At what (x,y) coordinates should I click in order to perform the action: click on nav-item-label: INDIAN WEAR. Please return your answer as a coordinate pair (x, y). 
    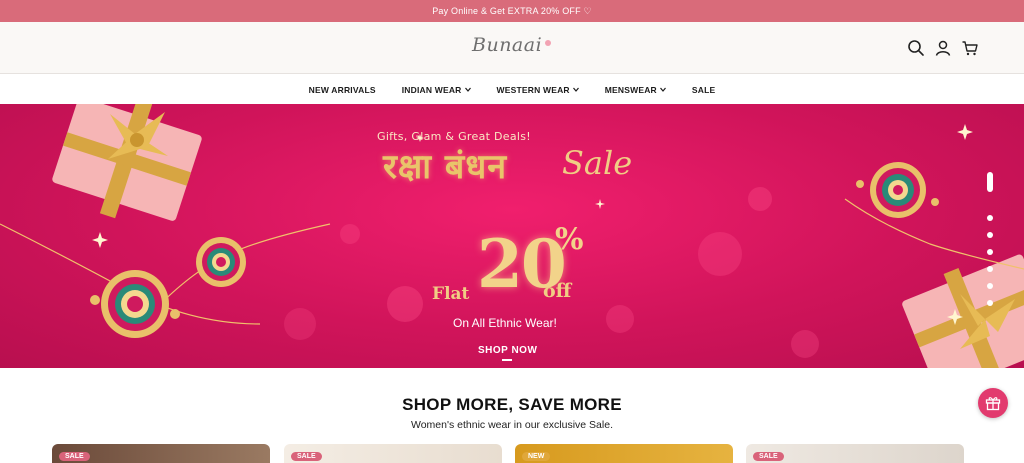
    Looking at the image, I should click on (431, 89).